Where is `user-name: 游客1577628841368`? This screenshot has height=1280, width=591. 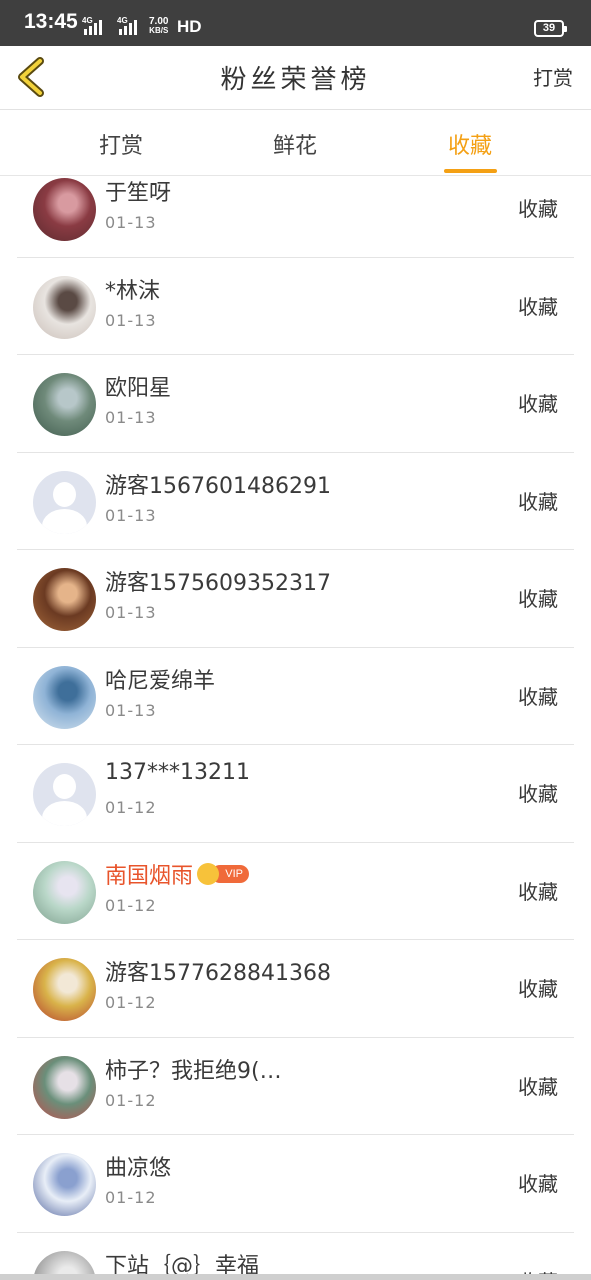
user-name: 游客1577628841368 is located at coordinates (218, 971).